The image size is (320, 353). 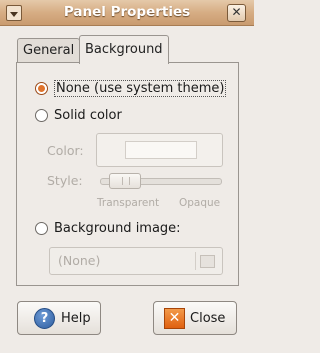 I want to click on combo-separator, so click(x=195, y=261).